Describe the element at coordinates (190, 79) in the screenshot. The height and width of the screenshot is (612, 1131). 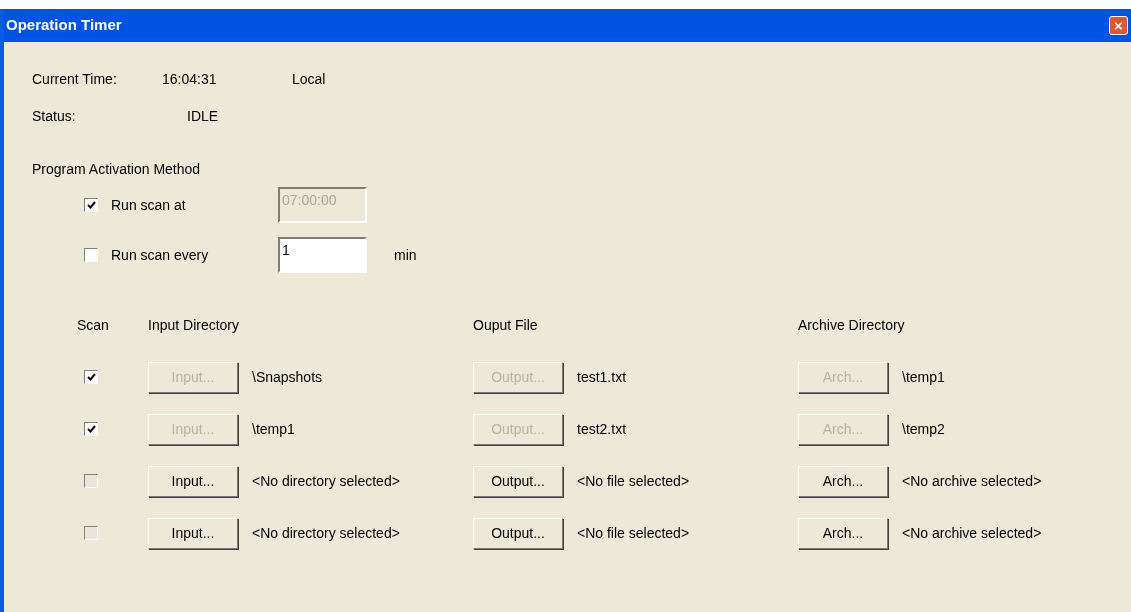
I see `current-time: 16:04:31` at that location.